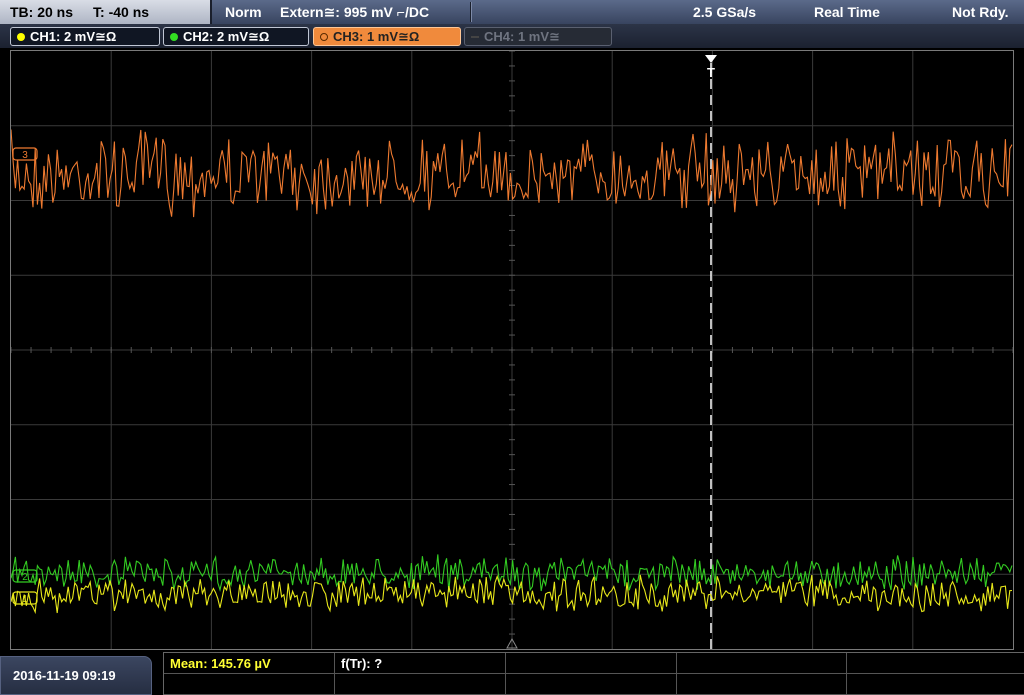 This screenshot has height=695, width=1024. I want to click on channel-2-dot-icon, so click(174, 36).